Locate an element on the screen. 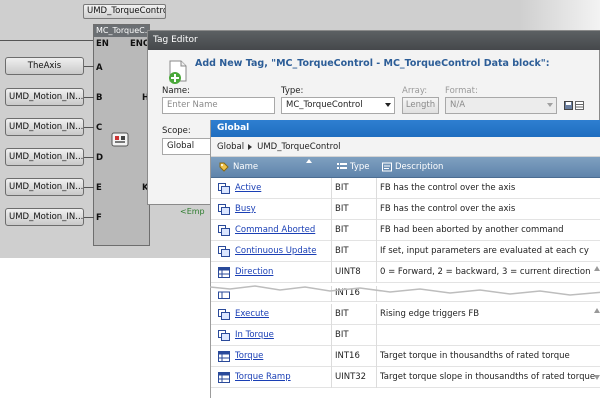 Image resolution: width=600 pixels, height=398 pixels. scope-select: Global is located at coordinates (187, 146).